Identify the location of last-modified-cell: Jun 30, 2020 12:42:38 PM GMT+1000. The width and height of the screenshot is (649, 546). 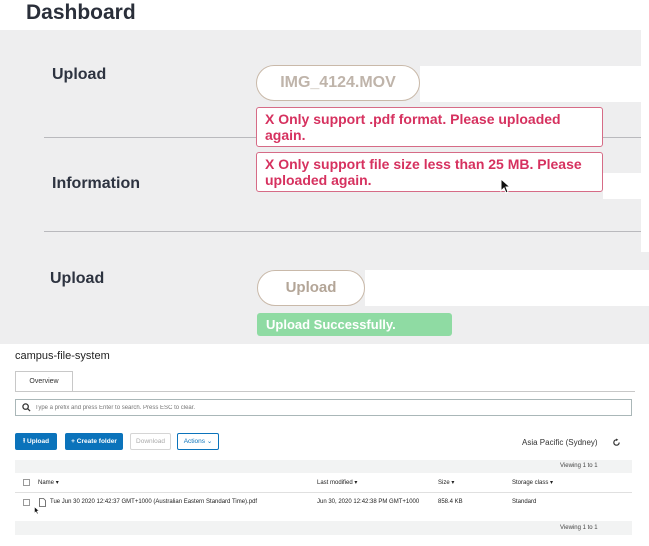
(368, 502).